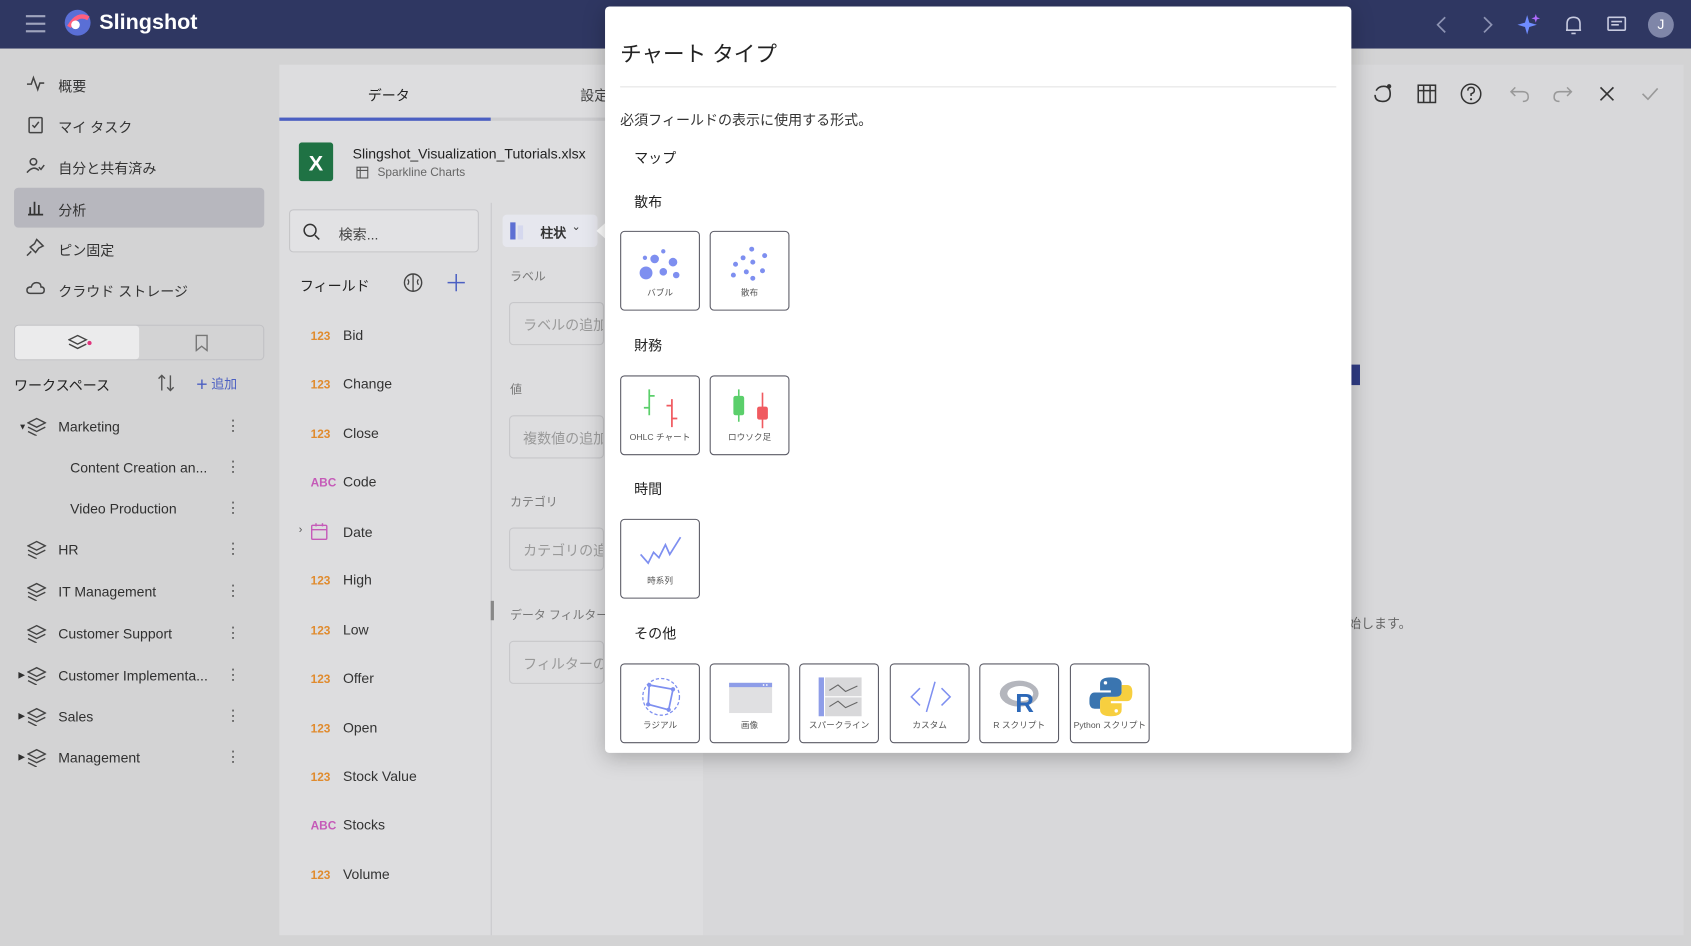 The width and height of the screenshot is (1691, 946). I want to click on workspace-content-creation: Content Creation an... ⋮, so click(139, 468).